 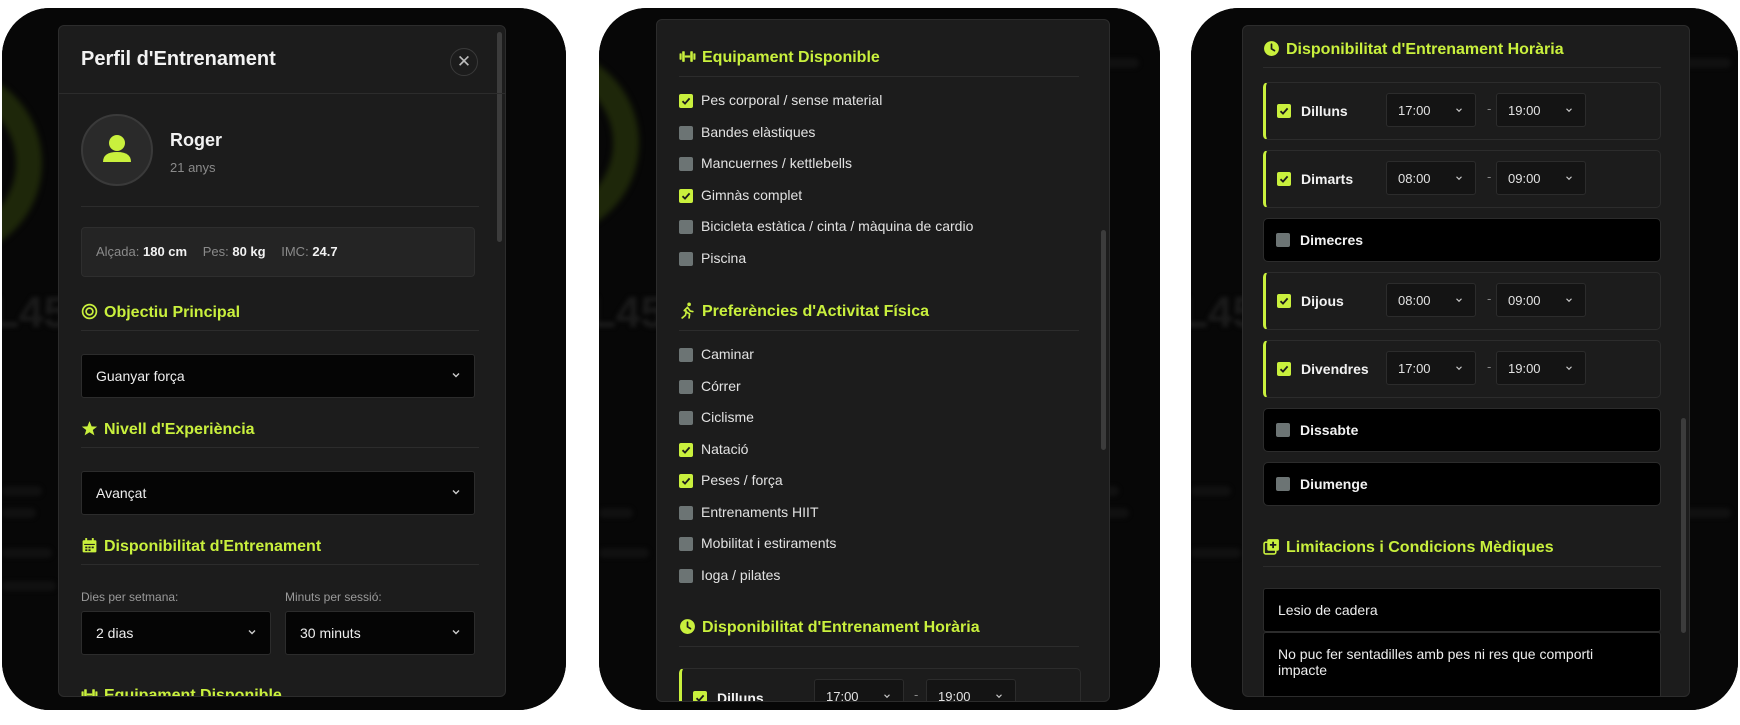 I want to click on star-icon, so click(x=89, y=428).